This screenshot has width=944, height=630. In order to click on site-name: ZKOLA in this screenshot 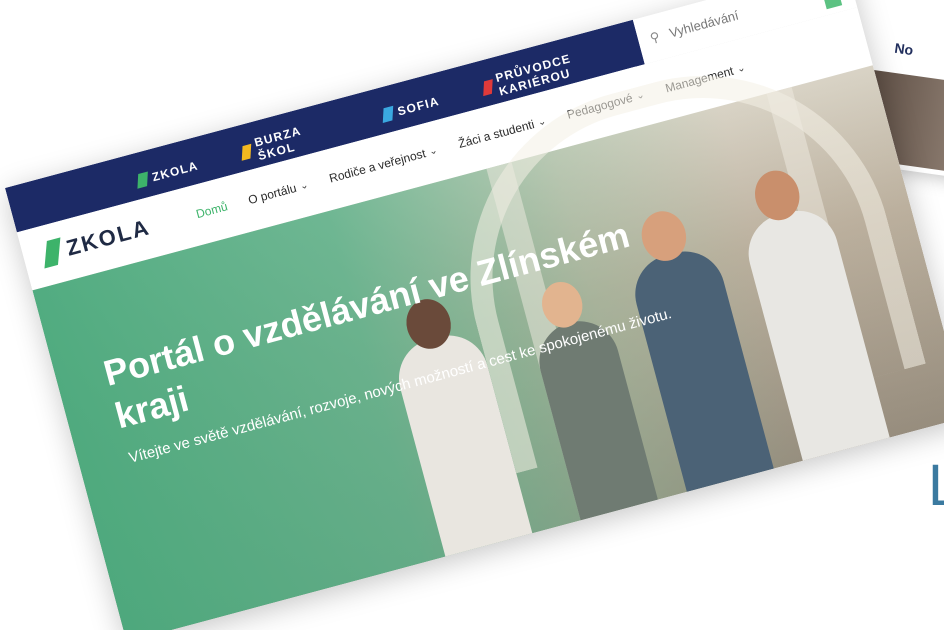, I will do `click(108, 237)`.